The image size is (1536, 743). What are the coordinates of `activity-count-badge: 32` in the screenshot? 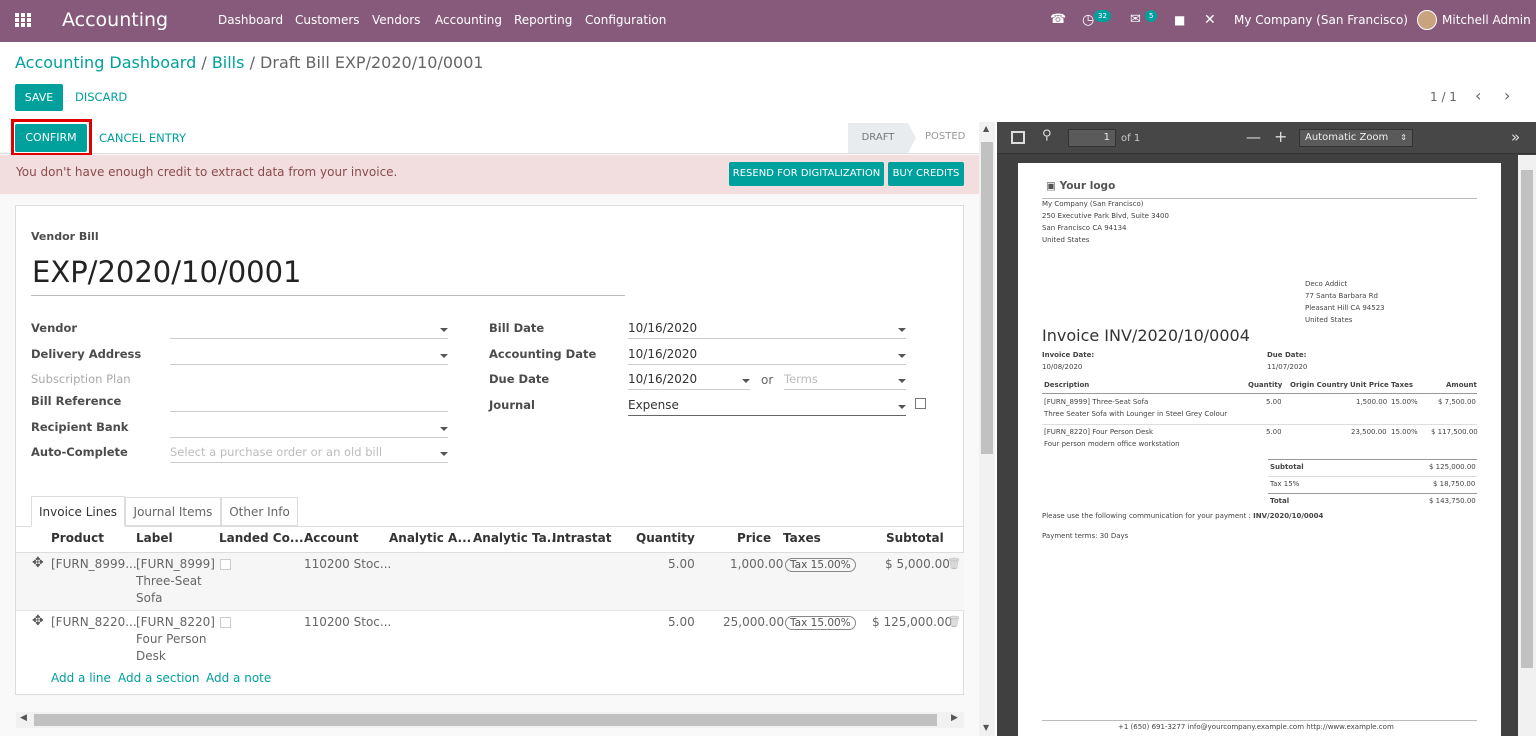 It's located at (1102, 16).